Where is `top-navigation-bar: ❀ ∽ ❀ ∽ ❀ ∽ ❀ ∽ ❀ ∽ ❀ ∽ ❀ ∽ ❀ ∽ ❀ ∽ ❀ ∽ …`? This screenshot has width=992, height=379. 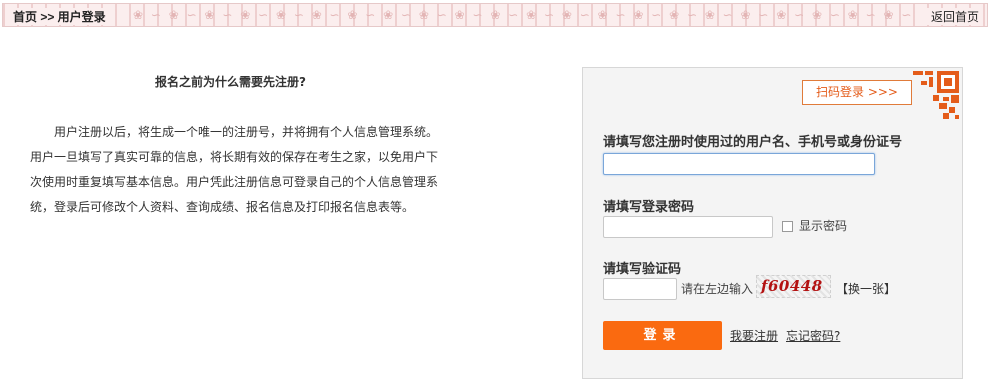 top-navigation-bar: ❀ ∽ ❀ ∽ ❀ ∽ ❀ ∽ ❀ ∽ ❀ ∽ ❀ ∽ ❀ ∽ ❀ ∽ ❀ ∽ … is located at coordinates (495, 15).